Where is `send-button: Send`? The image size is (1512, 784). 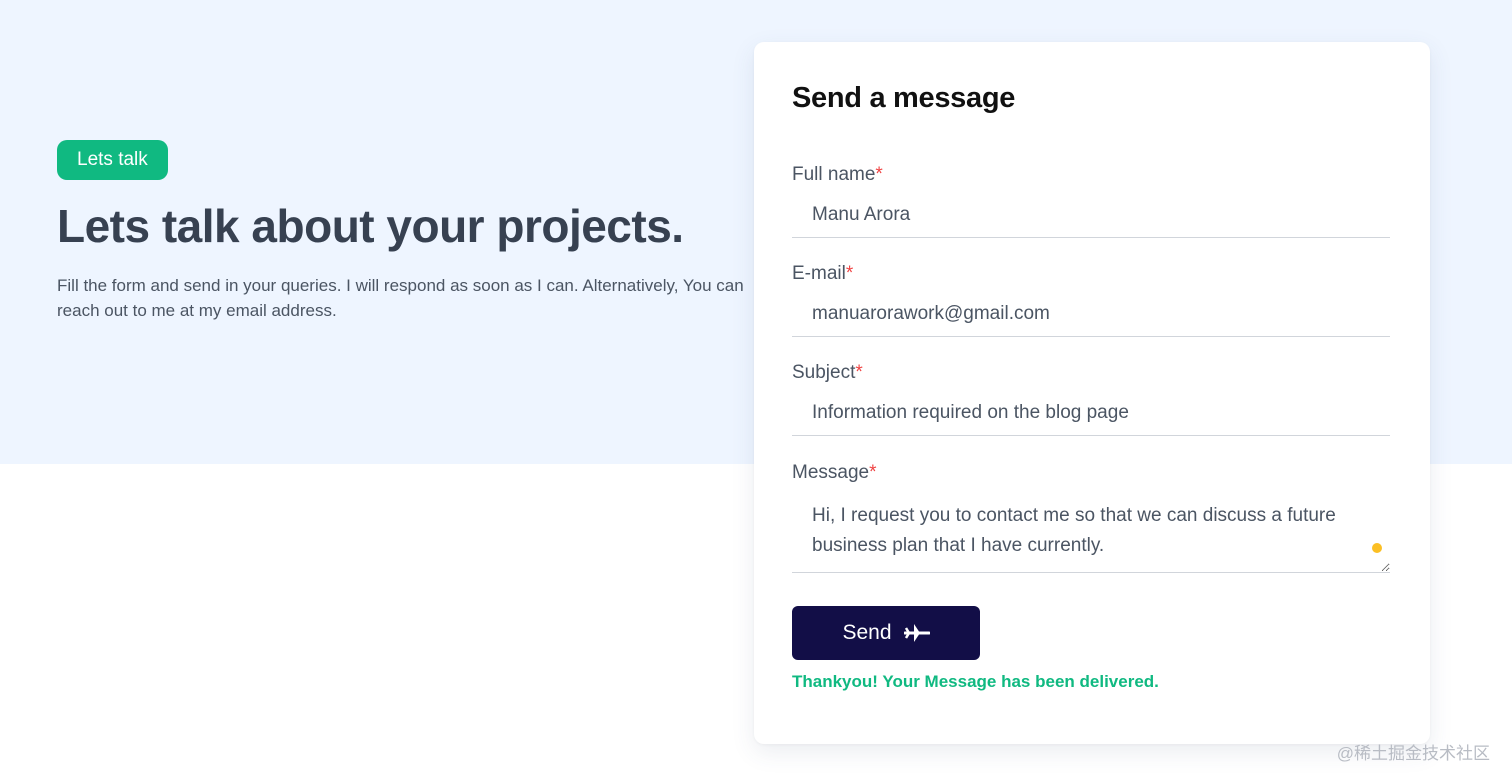
send-button: Send is located at coordinates (886, 633).